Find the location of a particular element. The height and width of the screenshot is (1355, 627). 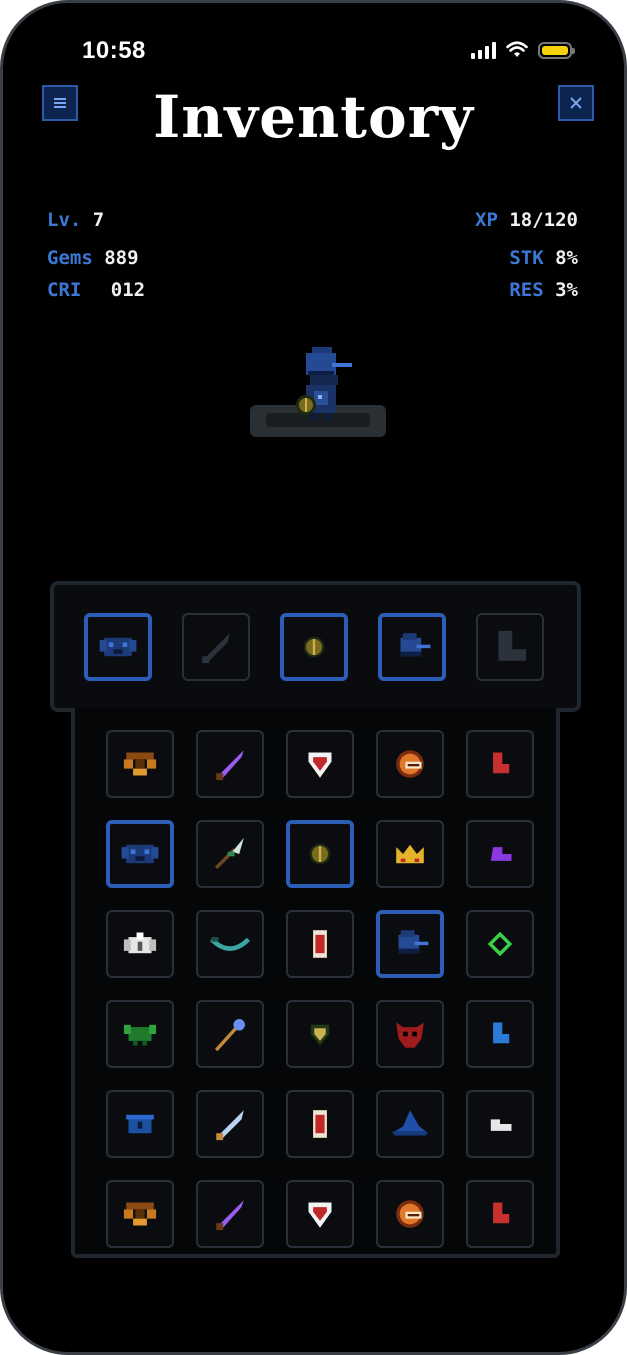

chest-white-icon is located at coordinates (140, 943).